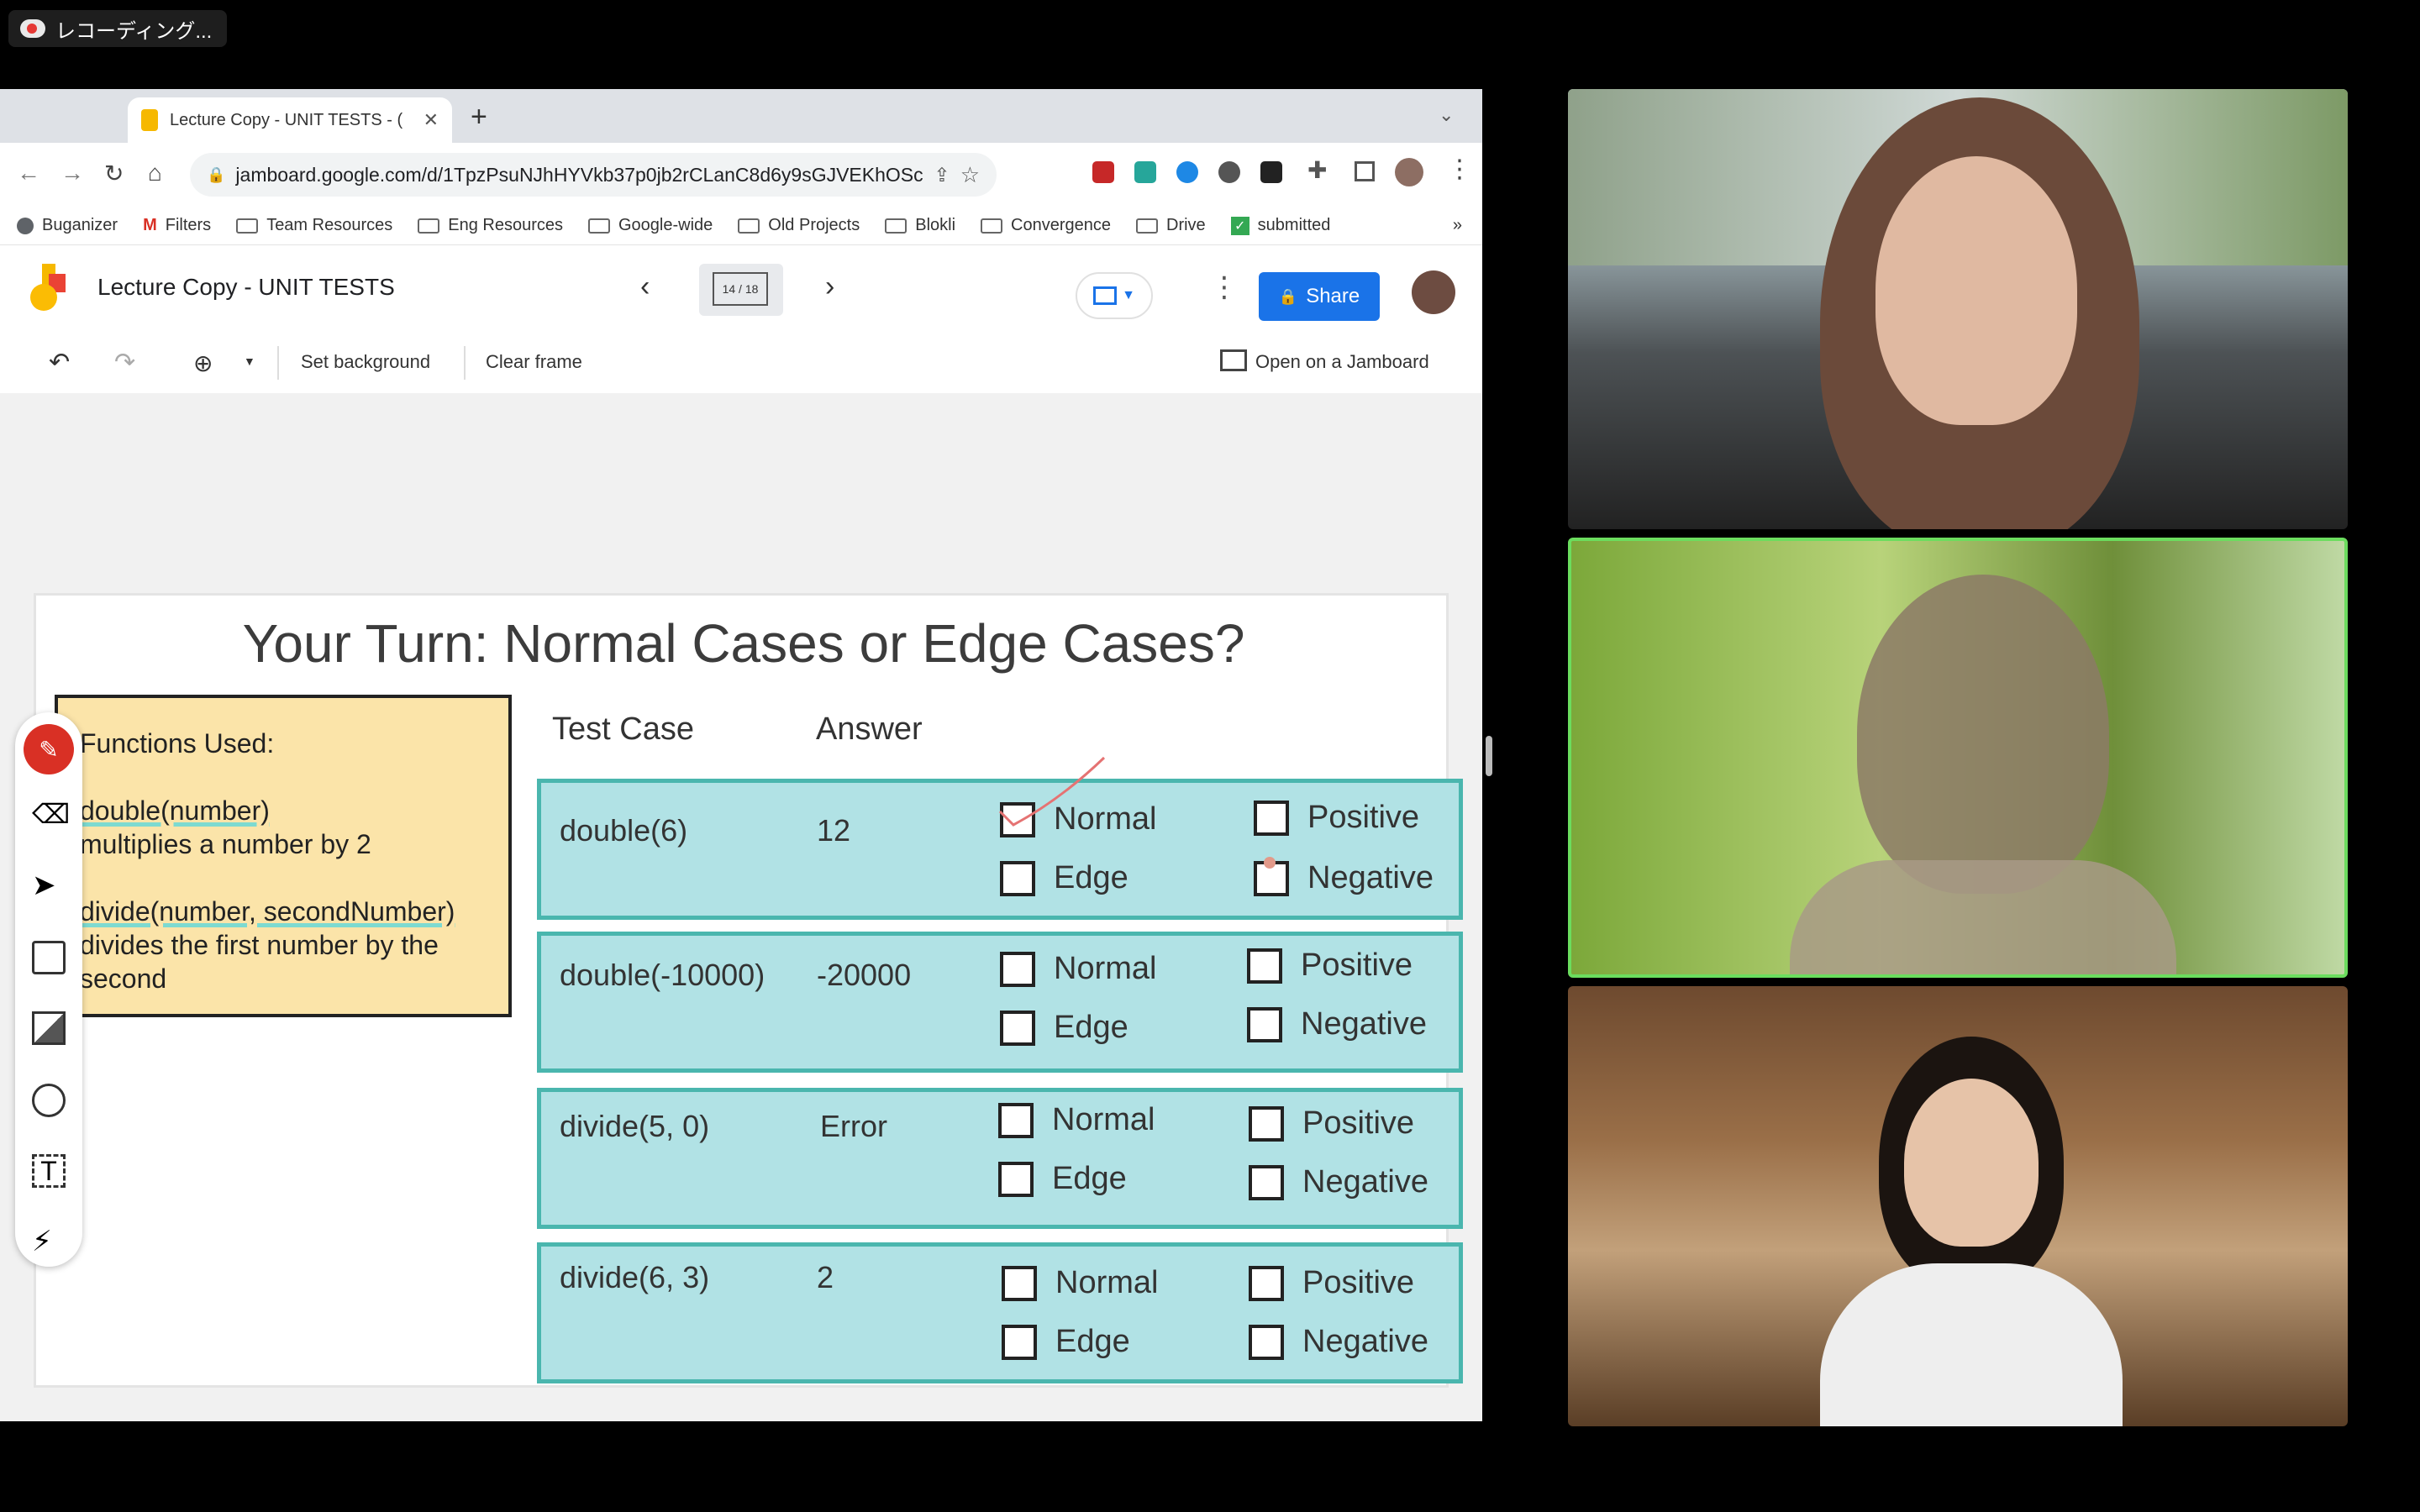 The image size is (2420, 1512). What do you see at coordinates (829, 286) in the screenshot?
I see `next-frame-icon: ›` at bounding box center [829, 286].